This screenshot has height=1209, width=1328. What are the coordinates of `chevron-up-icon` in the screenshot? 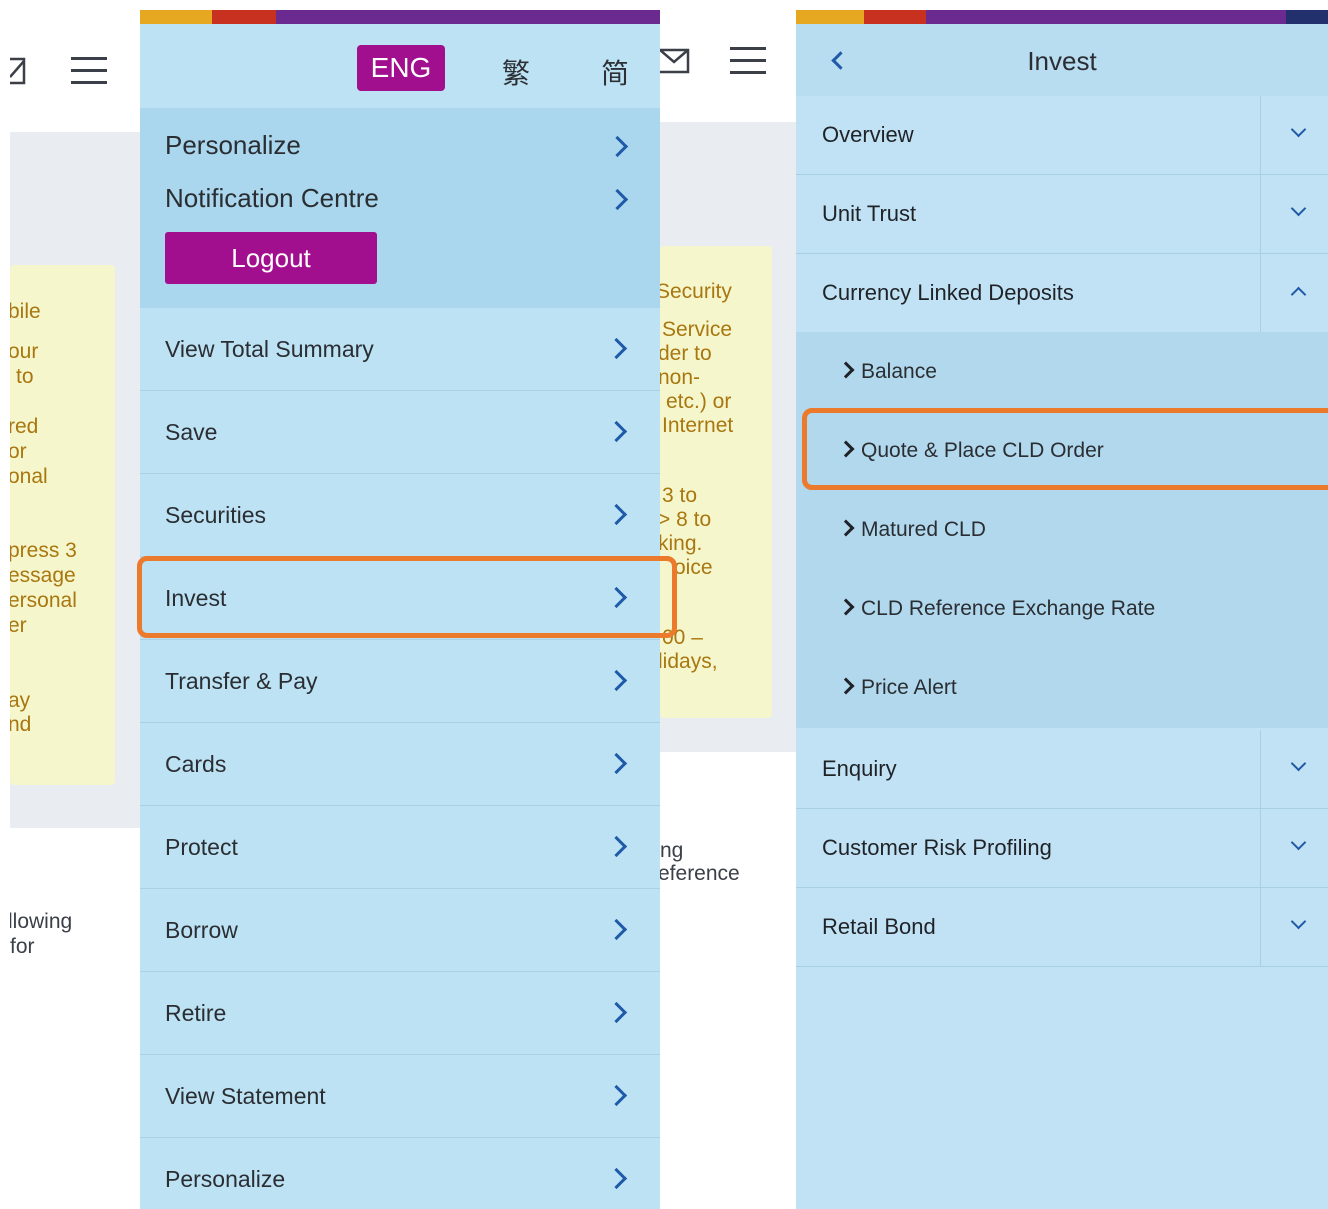 It's located at (1298, 294).